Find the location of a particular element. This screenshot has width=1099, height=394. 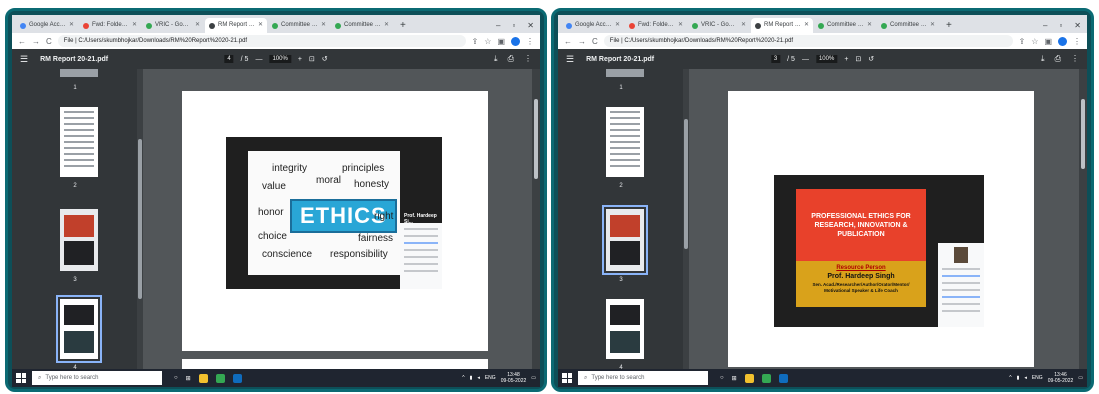

browser-tab: Fwd: Folder shared w✕ is located at coordinates (656, 25).